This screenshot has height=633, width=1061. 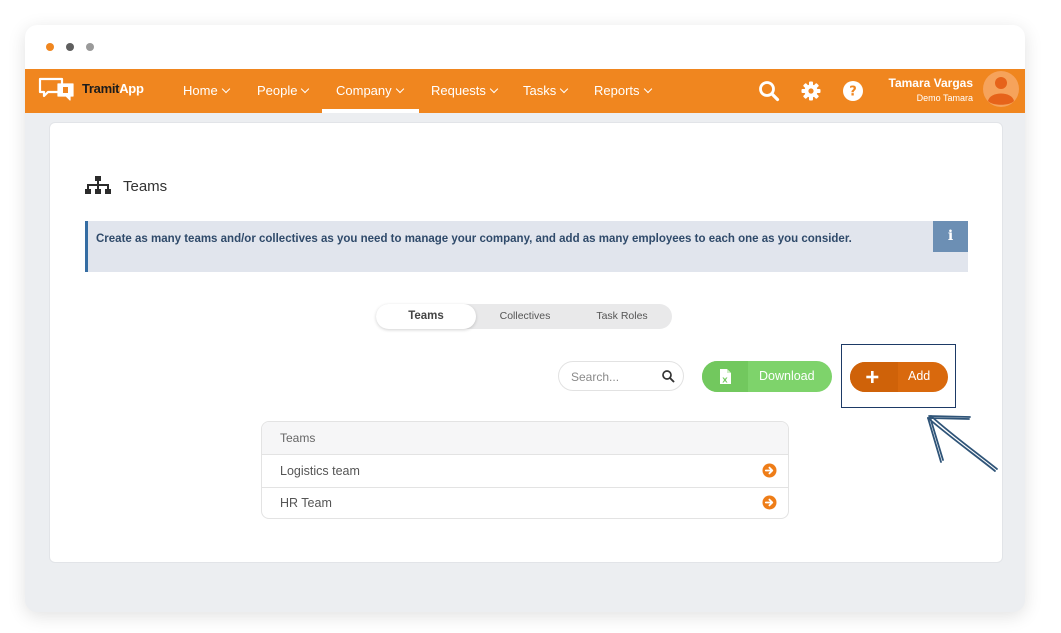 I want to click on team-name: Logistics team, so click(x=320, y=471).